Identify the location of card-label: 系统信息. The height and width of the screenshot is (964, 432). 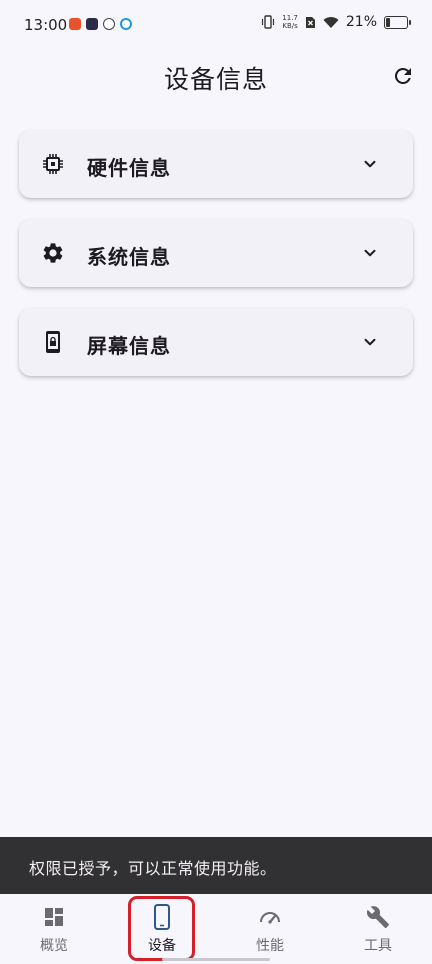
(129, 257).